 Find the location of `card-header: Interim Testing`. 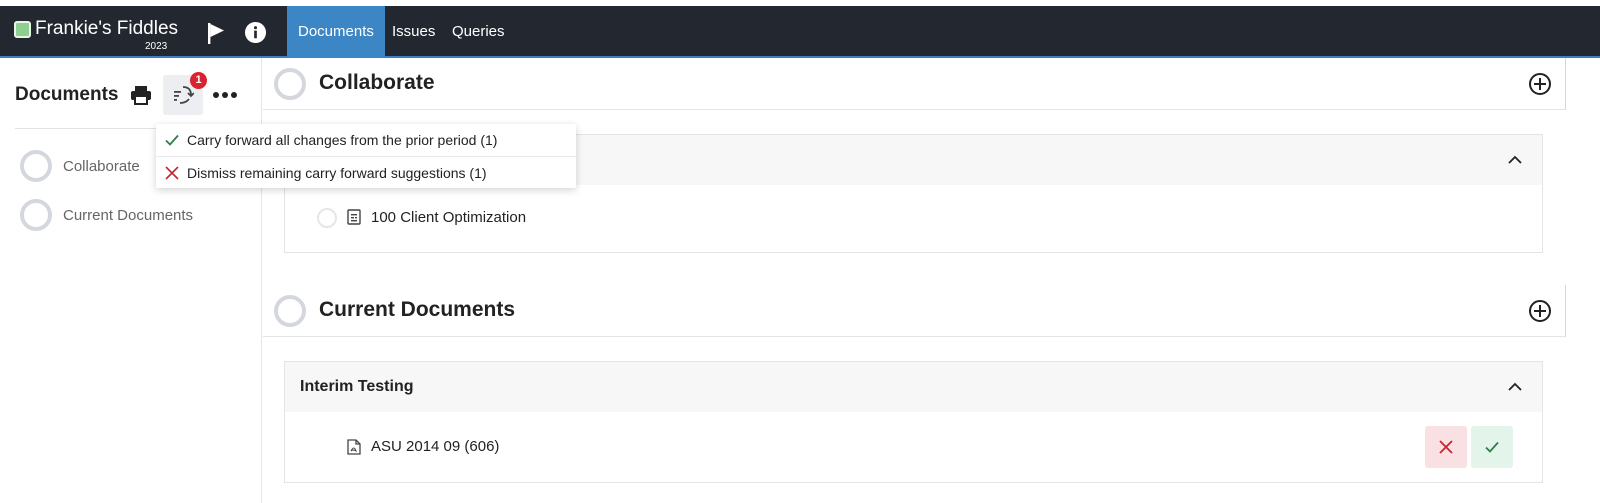

card-header: Interim Testing is located at coordinates (913, 387).